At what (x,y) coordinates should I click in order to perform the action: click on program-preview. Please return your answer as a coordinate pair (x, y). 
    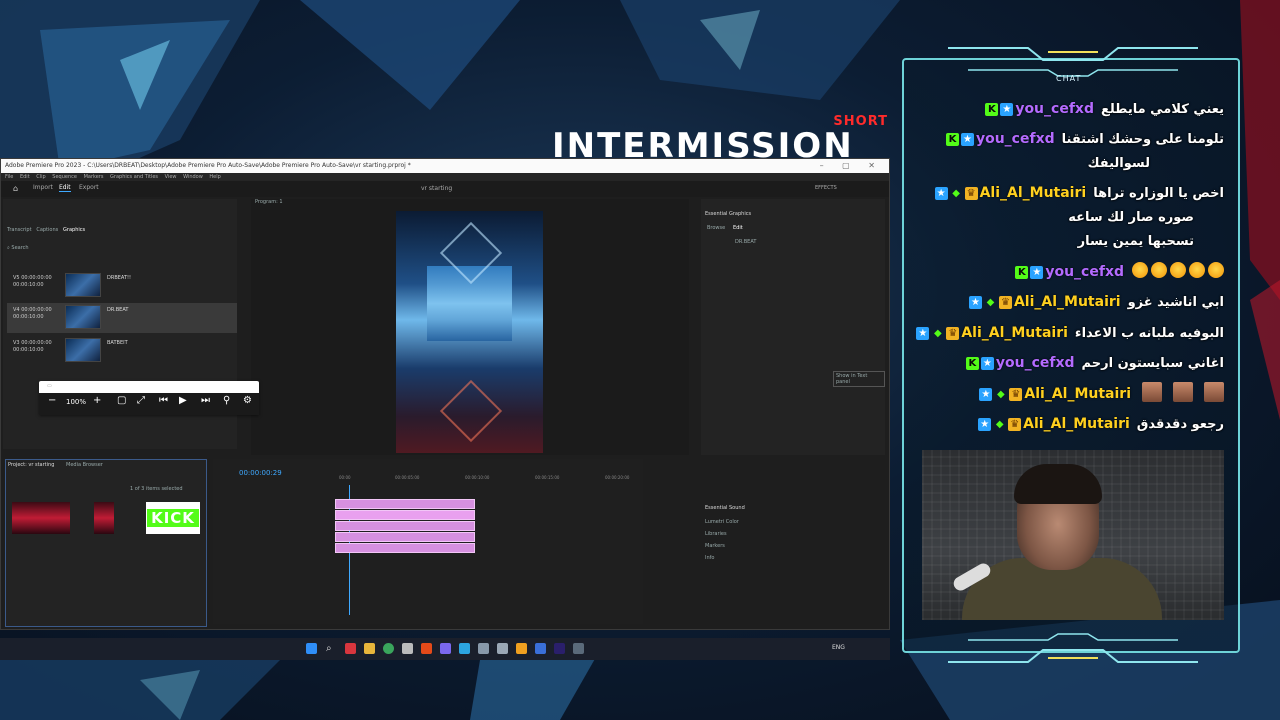
    Looking at the image, I should click on (469, 332).